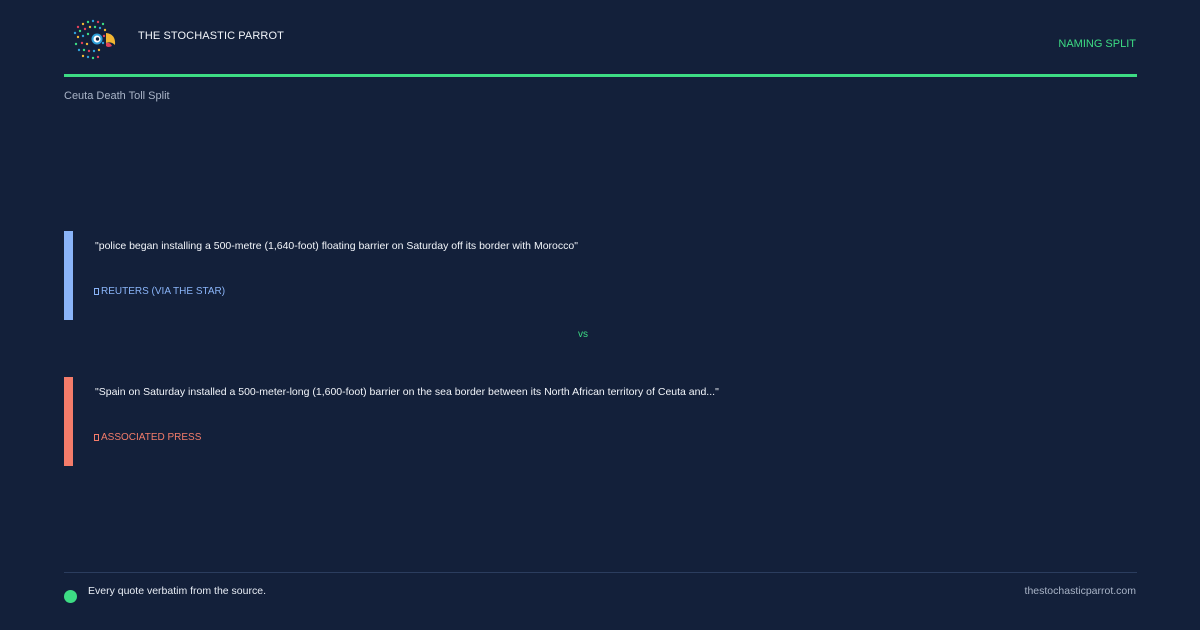  What do you see at coordinates (97, 39) in the screenshot?
I see `parrot-eye-pupil` at bounding box center [97, 39].